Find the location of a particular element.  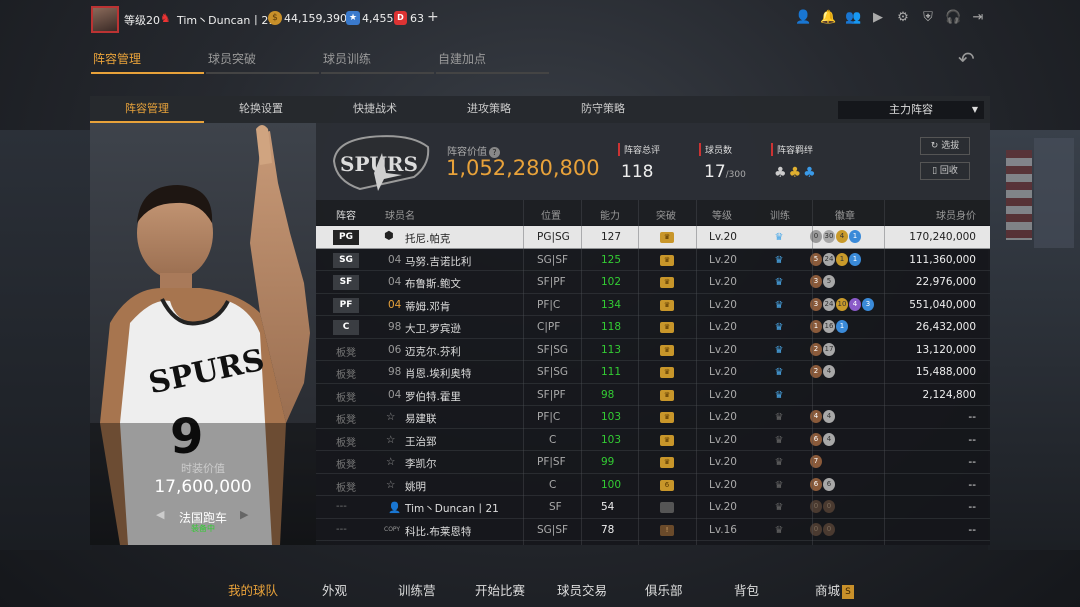

video-icon: ▶ is located at coordinates (878, 18).